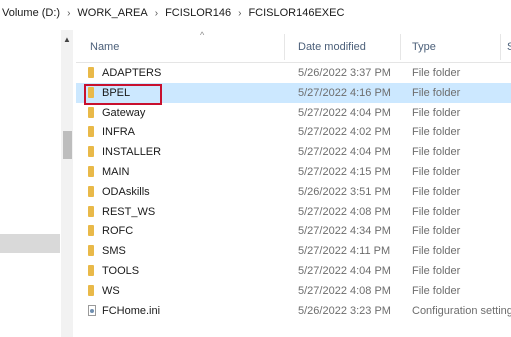 This screenshot has height=337, width=511. What do you see at coordinates (121, 270) in the screenshot?
I see `file-name: TOOLS` at bounding box center [121, 270].